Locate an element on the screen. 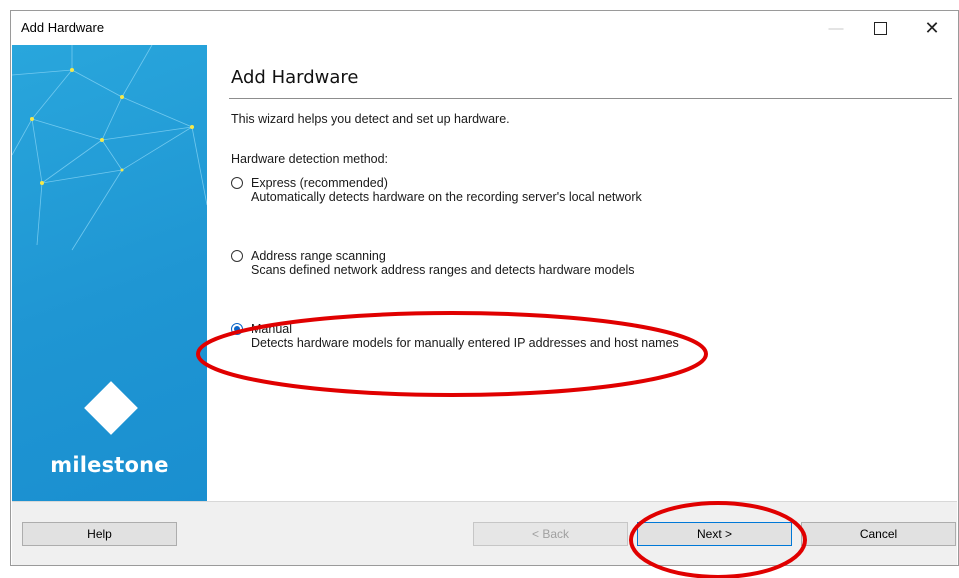 This screenshot has width=959, height=578. page-title: Add Hardware is located at coordinates (295, 77).